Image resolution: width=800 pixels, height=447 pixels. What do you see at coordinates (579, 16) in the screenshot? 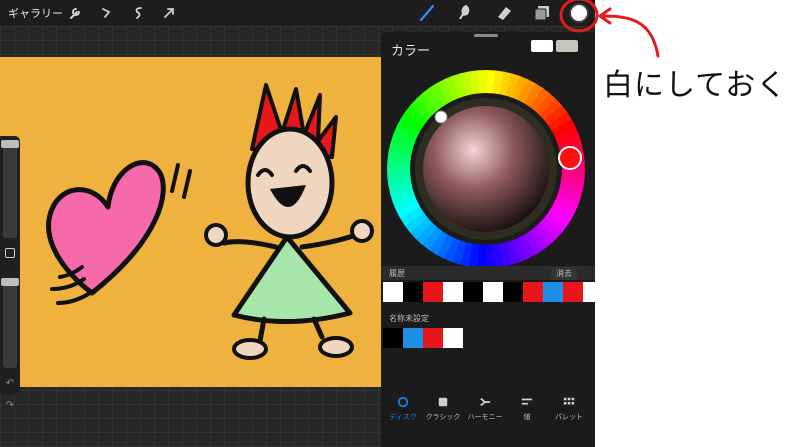
I see `highlight-circle` at bounding box center [579, 16].